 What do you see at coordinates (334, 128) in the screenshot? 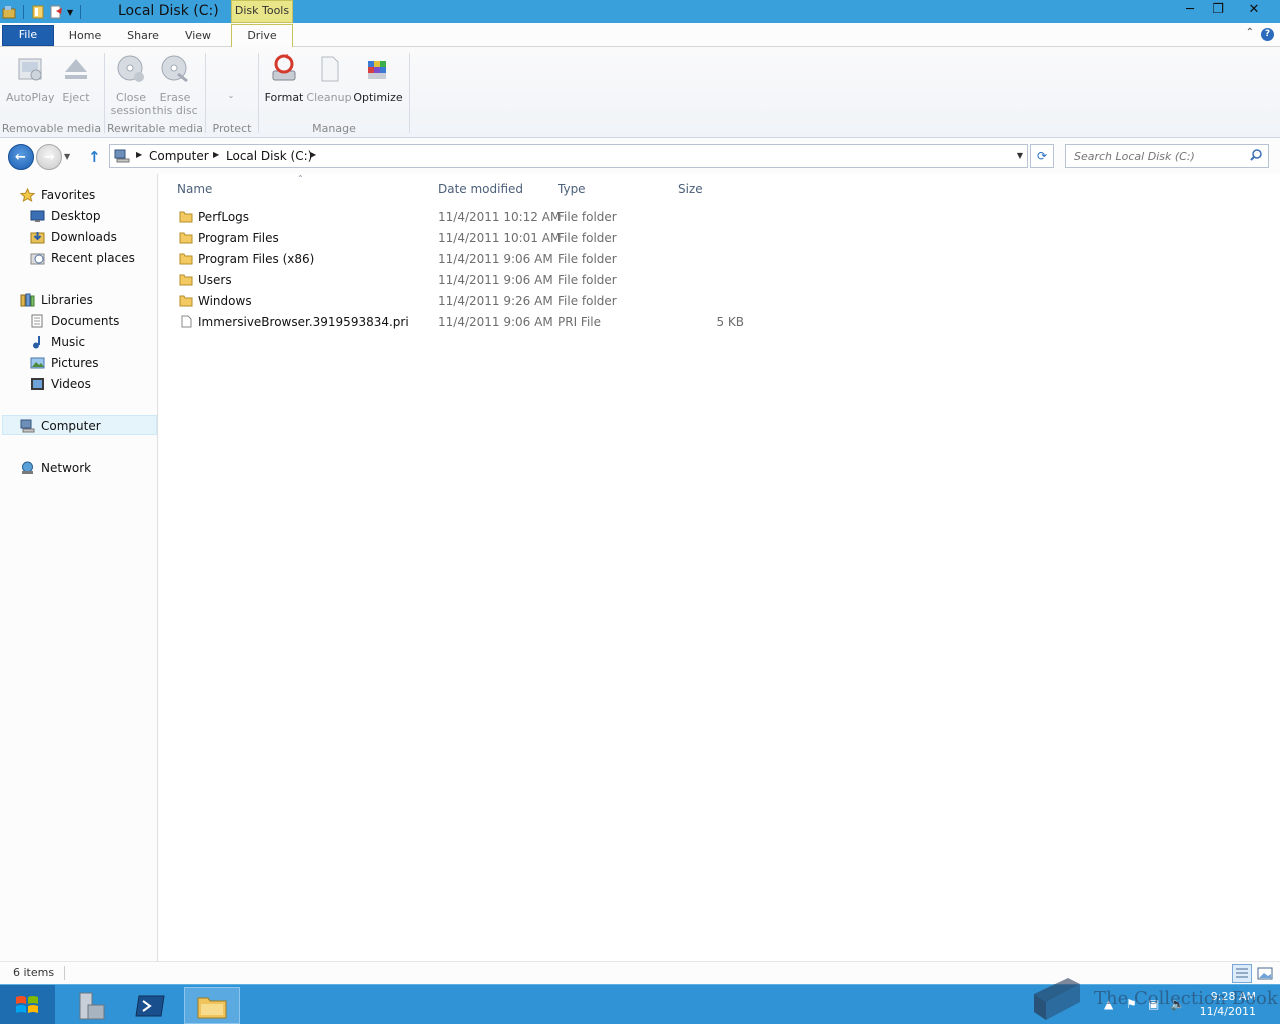
I see `group-label-manage: Manage` at bounding box center [334, 128].